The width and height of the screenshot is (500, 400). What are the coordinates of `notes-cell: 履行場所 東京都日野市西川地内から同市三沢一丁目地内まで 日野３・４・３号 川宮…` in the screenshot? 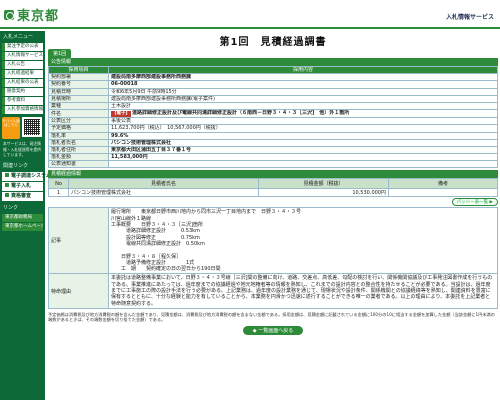 It's located at (303, 241).